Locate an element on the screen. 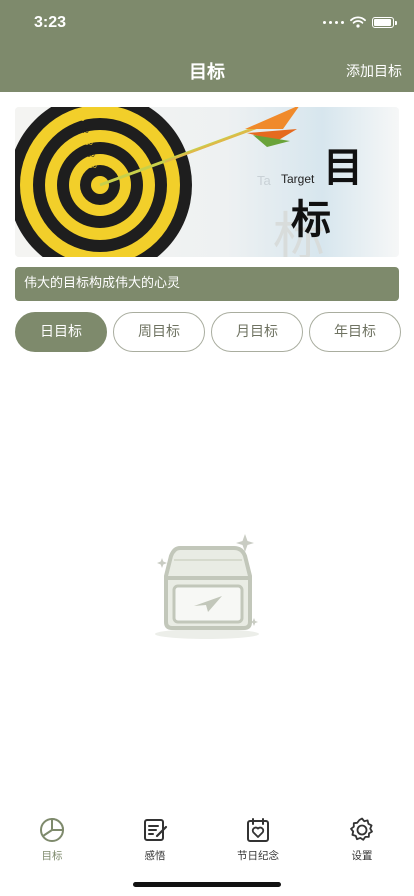 Image resolution: width=414 pixels, height=896 pixels. gear-icon is located at coordinates (361, 829).